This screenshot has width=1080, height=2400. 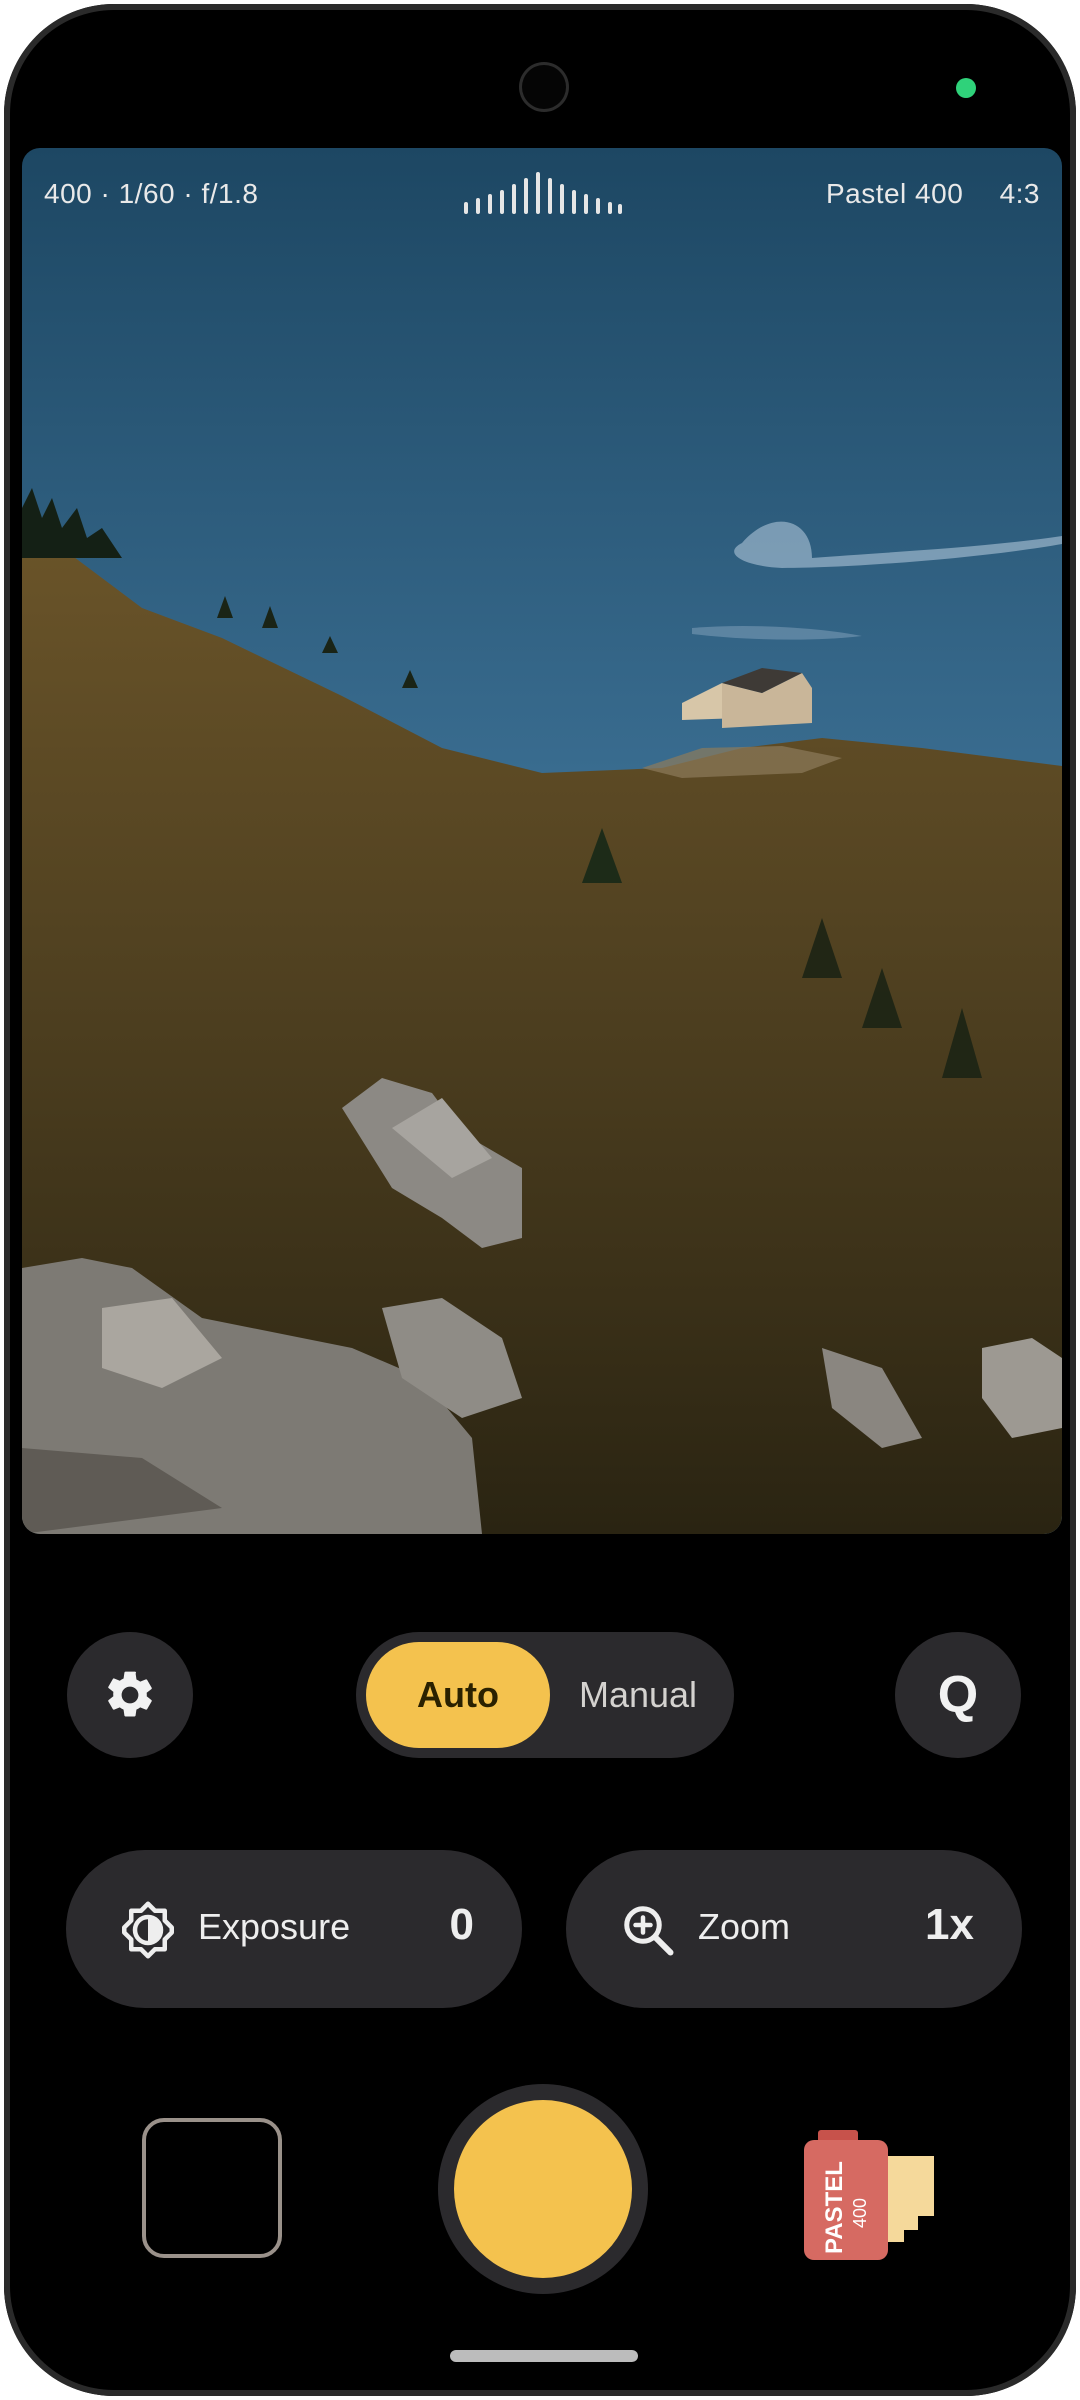 I want to click on level-indicator, so click(x=543, y=193).